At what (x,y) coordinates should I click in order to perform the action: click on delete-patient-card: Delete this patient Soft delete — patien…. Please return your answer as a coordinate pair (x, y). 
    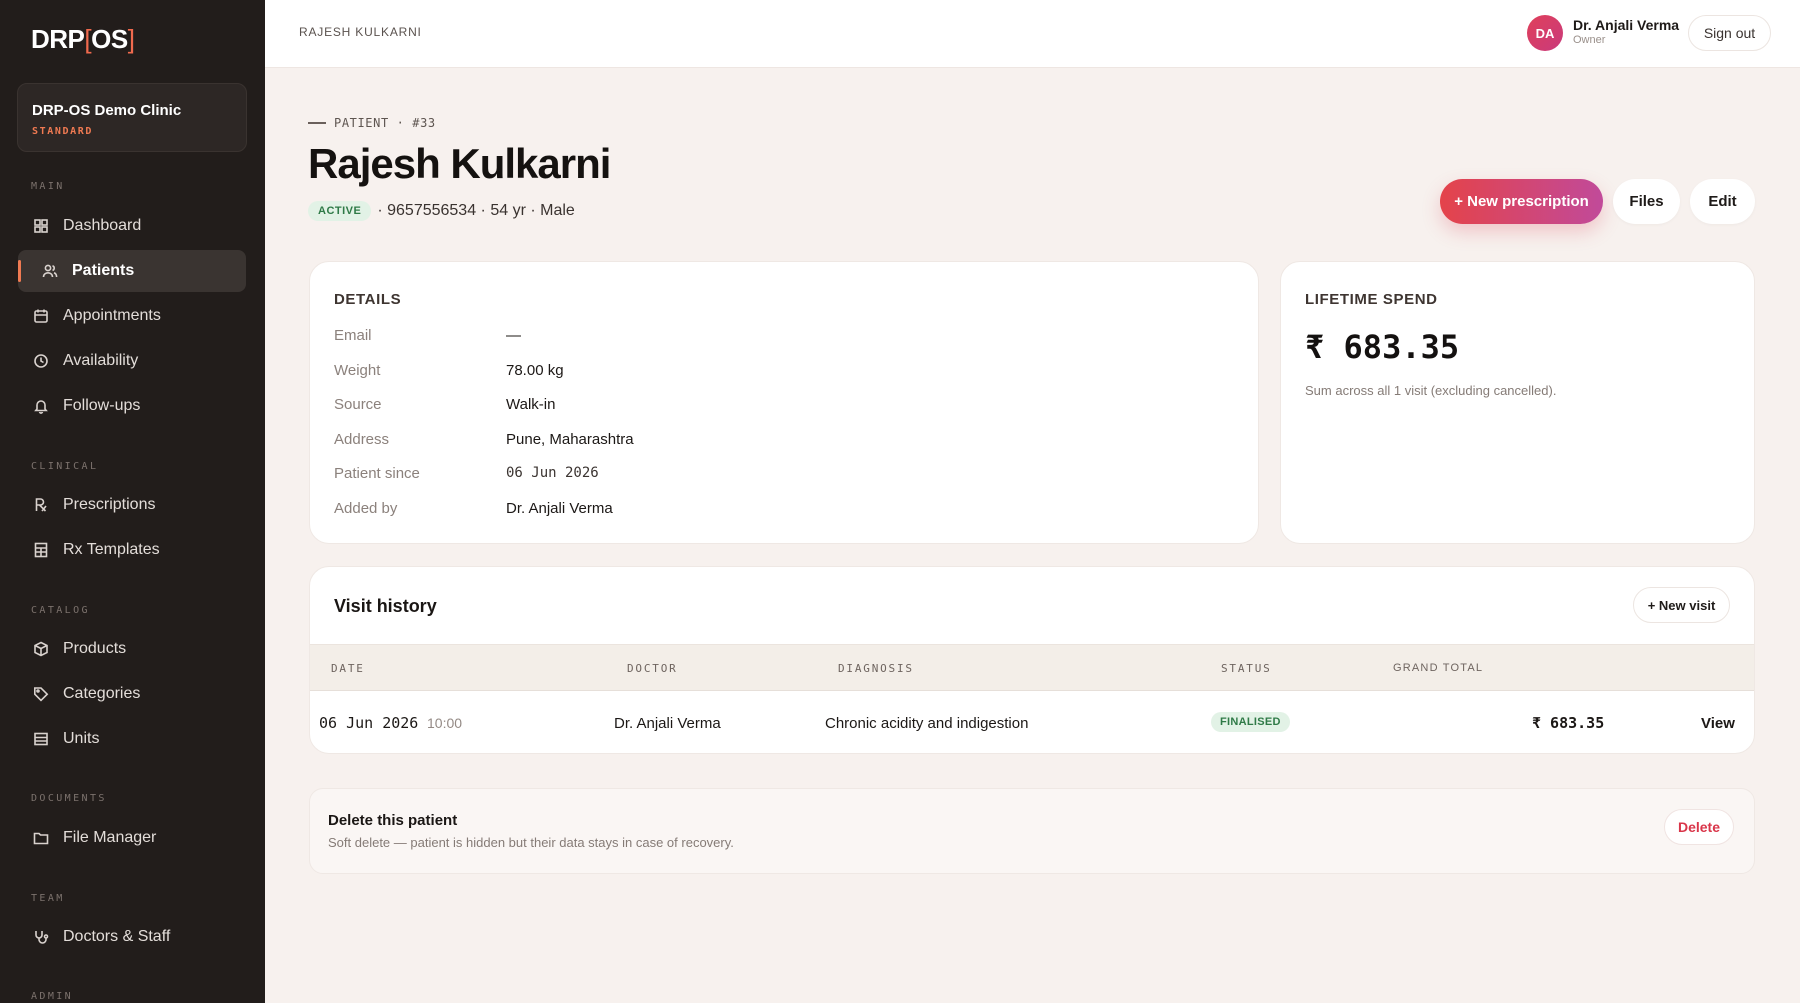
    Looking at the image, I should click on (1032, 831).